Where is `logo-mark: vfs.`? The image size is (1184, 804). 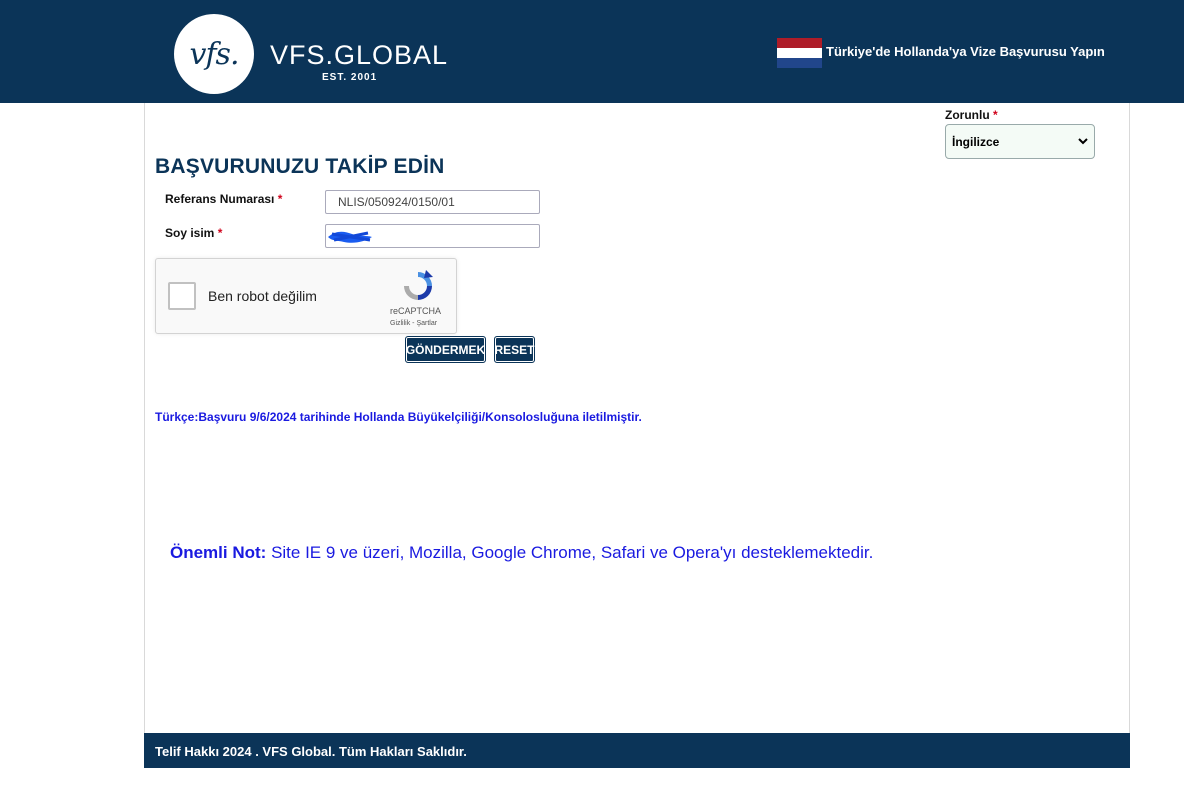 logo-mark: vfs. is located at coordinates (214, 54).